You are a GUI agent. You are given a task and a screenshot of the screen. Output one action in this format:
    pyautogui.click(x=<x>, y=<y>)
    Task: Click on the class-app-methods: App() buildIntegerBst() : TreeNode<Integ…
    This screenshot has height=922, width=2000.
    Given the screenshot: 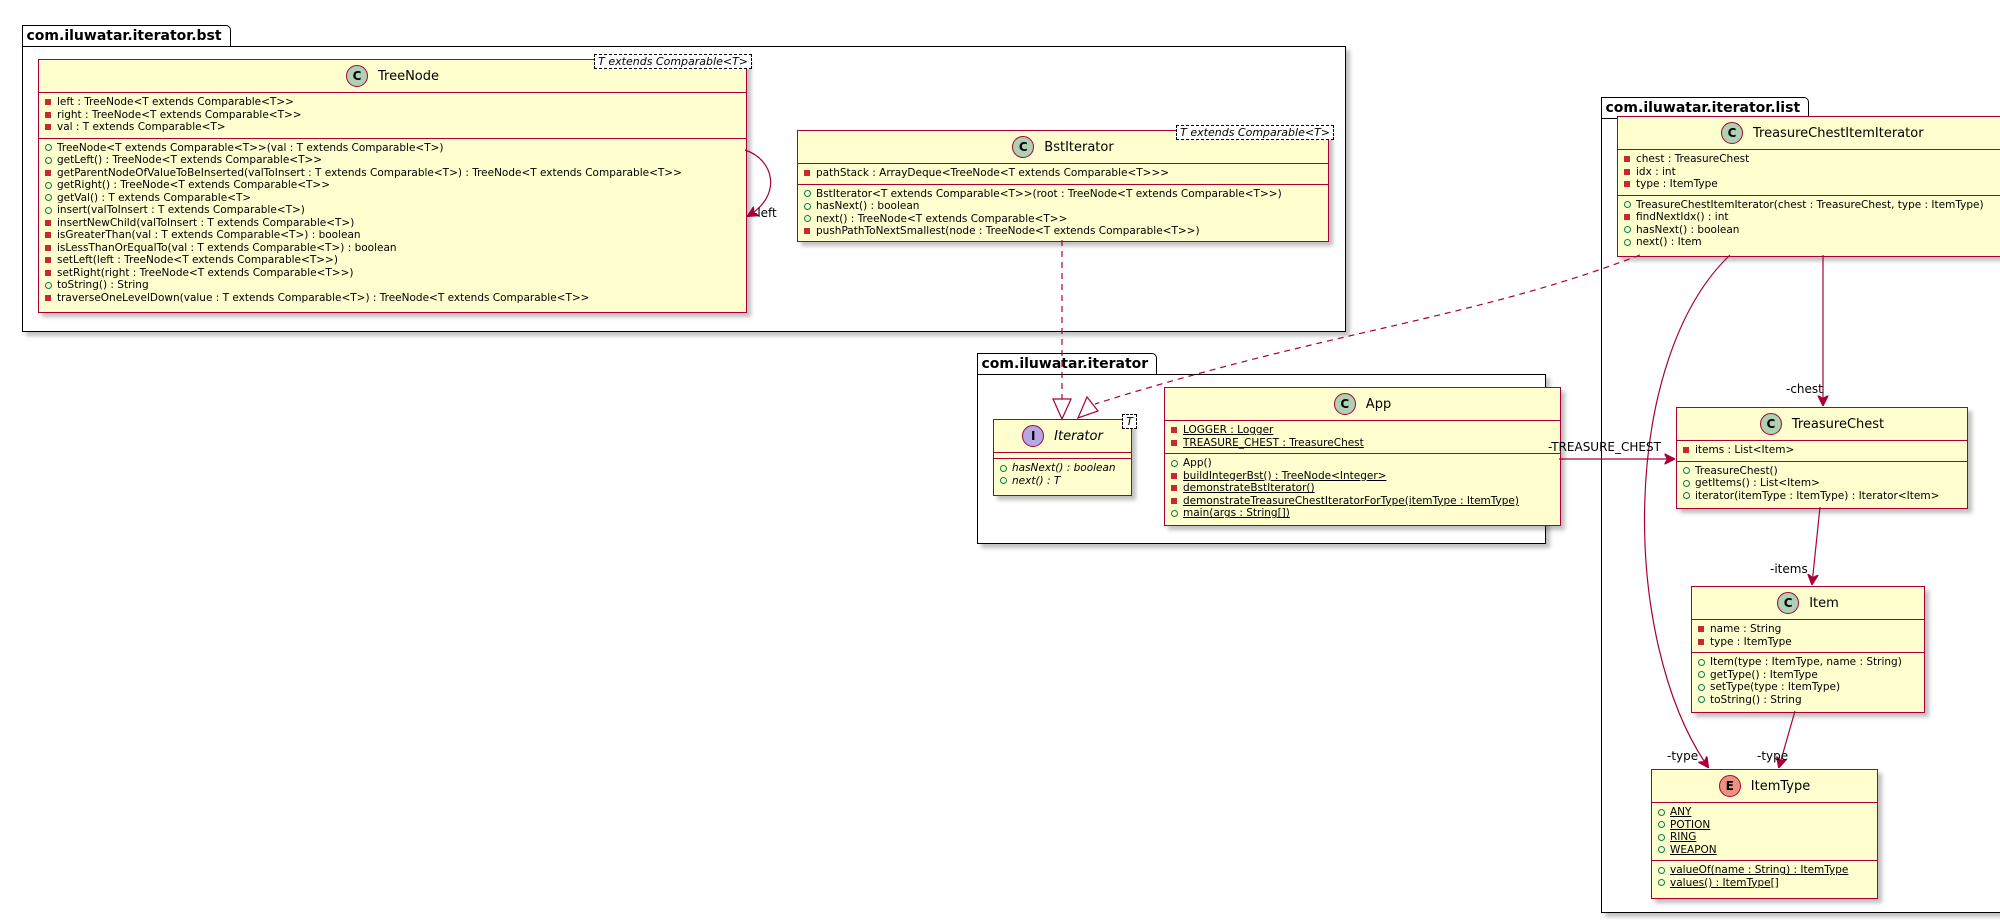 What is the action you would take?
    pyautogui.click(x=1362, y=488)
    